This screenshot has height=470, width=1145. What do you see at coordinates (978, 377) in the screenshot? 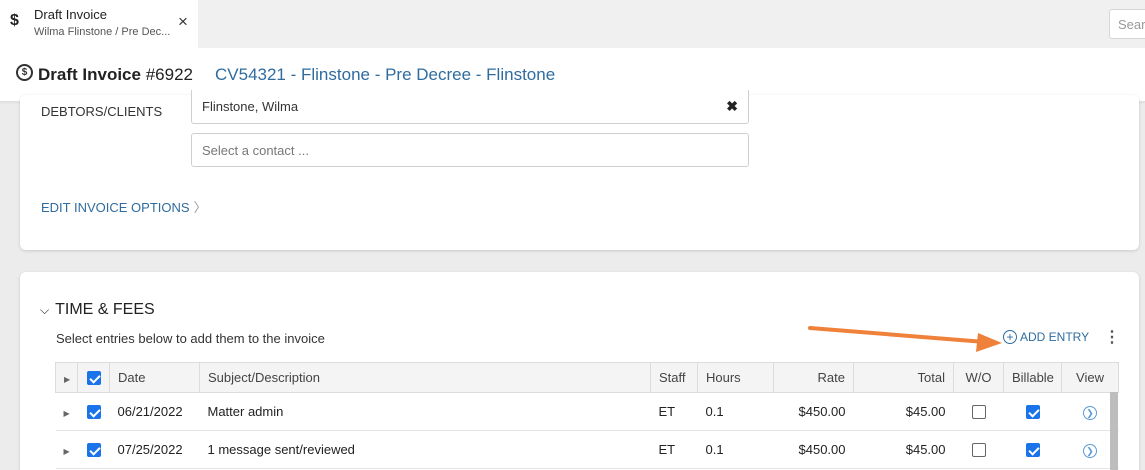
I see `col-wo: W/O` at bounding box center [978, 377].